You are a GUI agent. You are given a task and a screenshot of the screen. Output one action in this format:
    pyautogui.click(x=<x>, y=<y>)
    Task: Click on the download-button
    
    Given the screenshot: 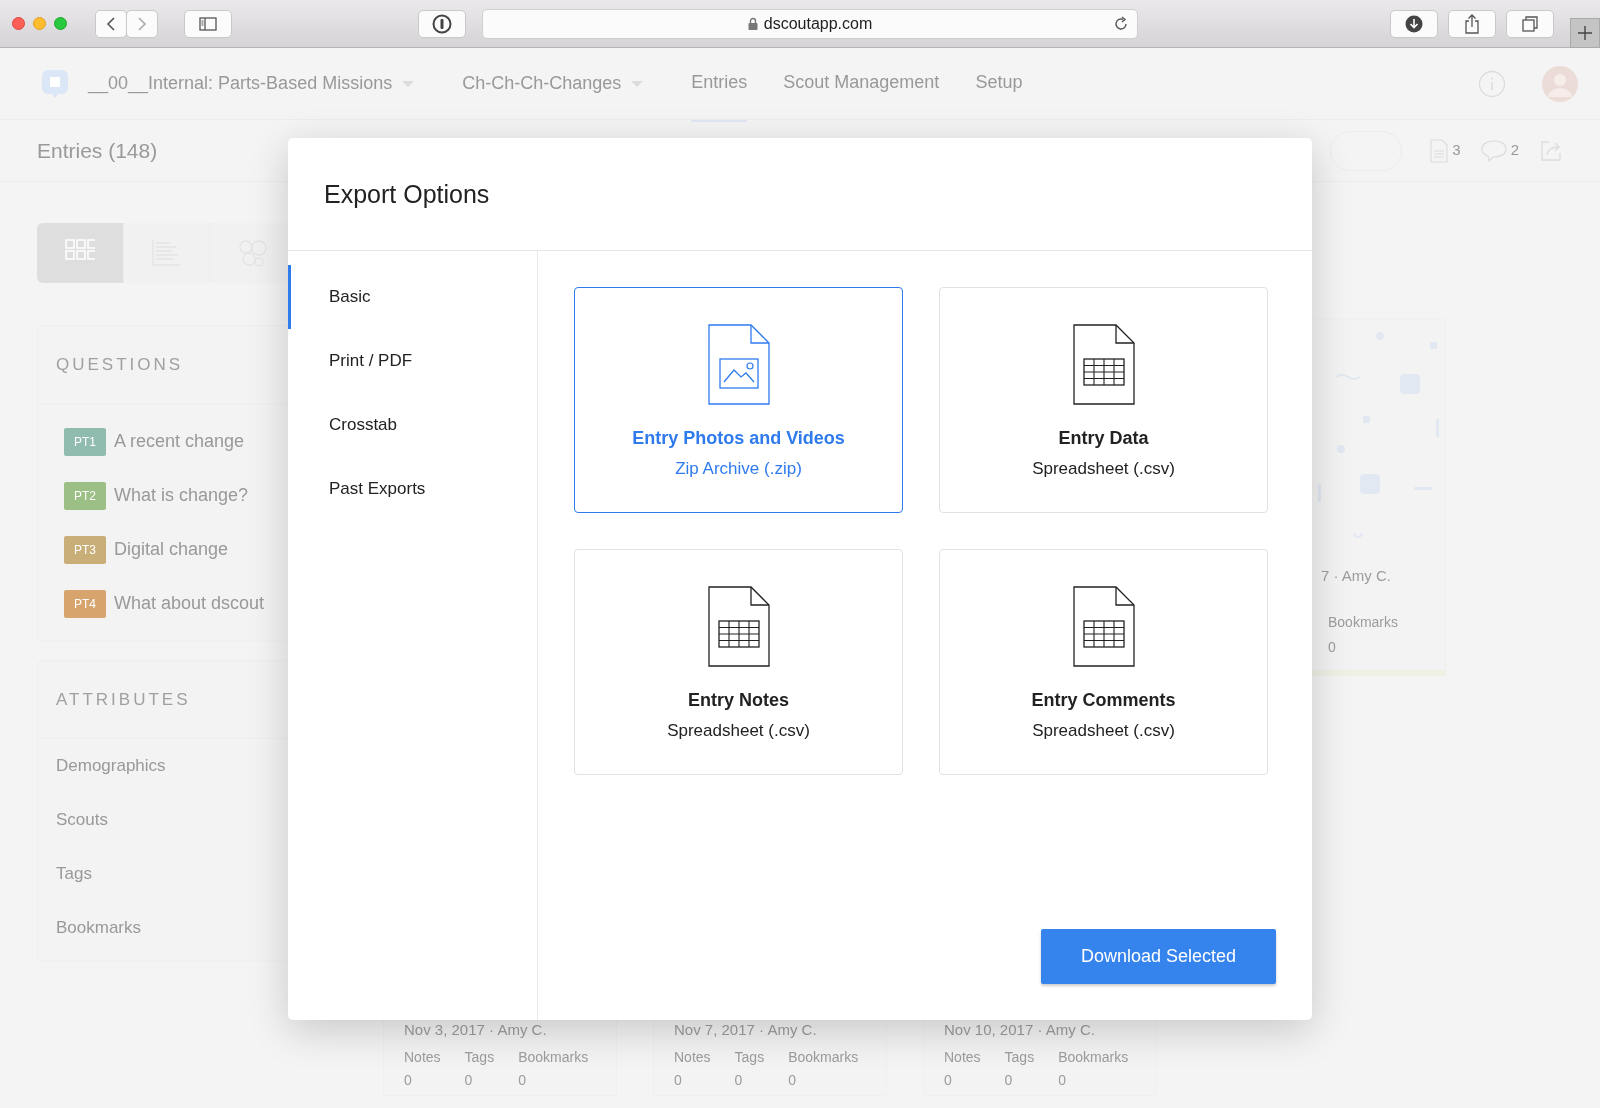 What is the action you would take?
    pyautogui.click(x=1414, y=23)
    